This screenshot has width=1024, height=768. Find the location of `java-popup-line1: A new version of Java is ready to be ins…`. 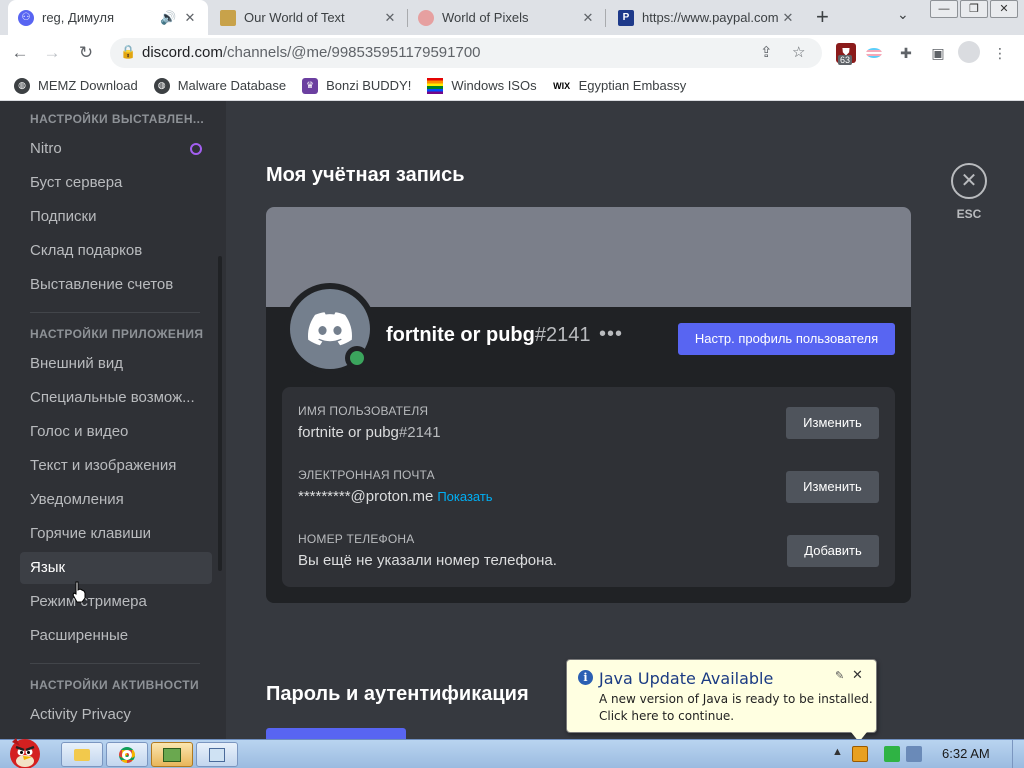

java-popup-line1: A new version of Java is ready to be ins… is located at coordinates (736, 699).